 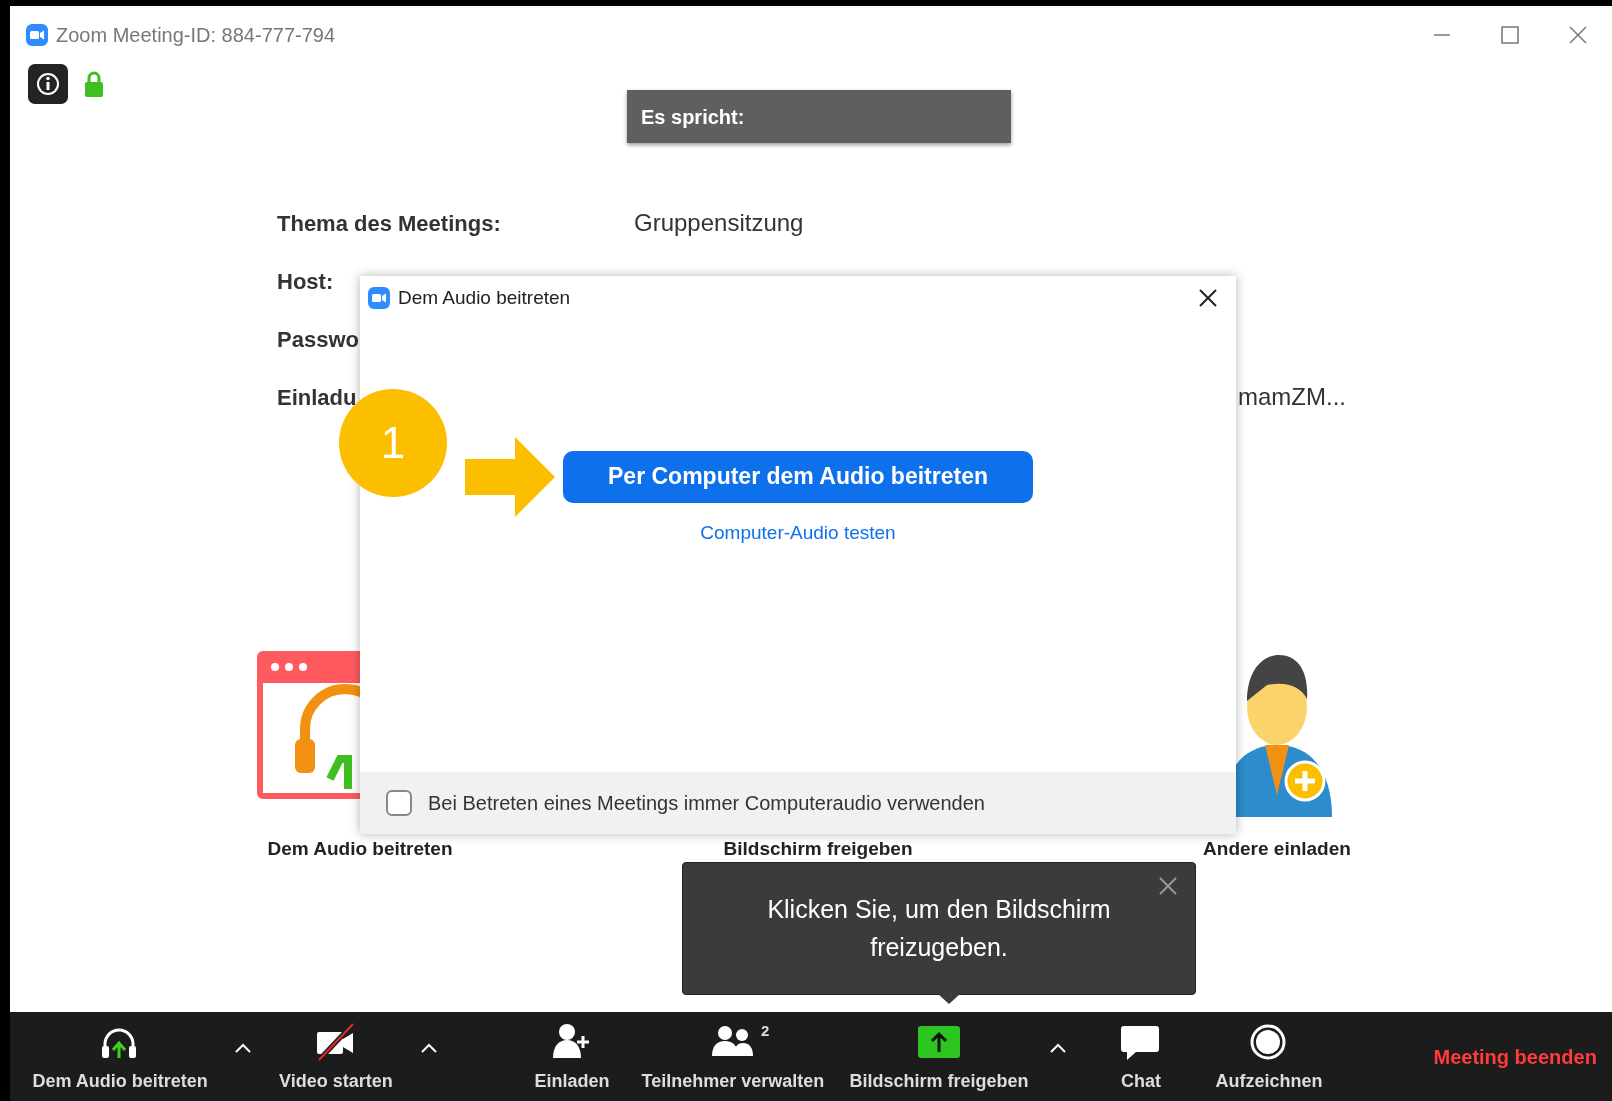 What do you see at coordinates (510, 477) in the screenshot?
I see `arrow-icon` at bounding box center [510, 477].